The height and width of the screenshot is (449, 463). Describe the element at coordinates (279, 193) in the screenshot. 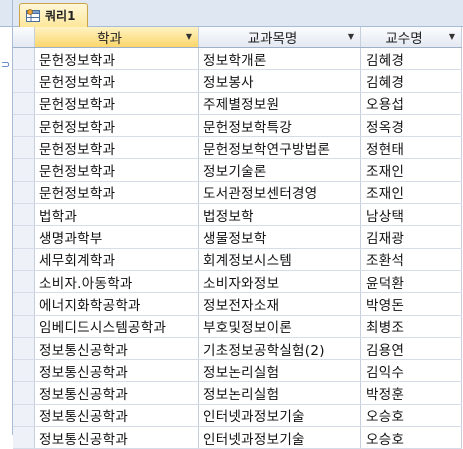

I see `cell-course: 도서관정보센터경영` at that location.